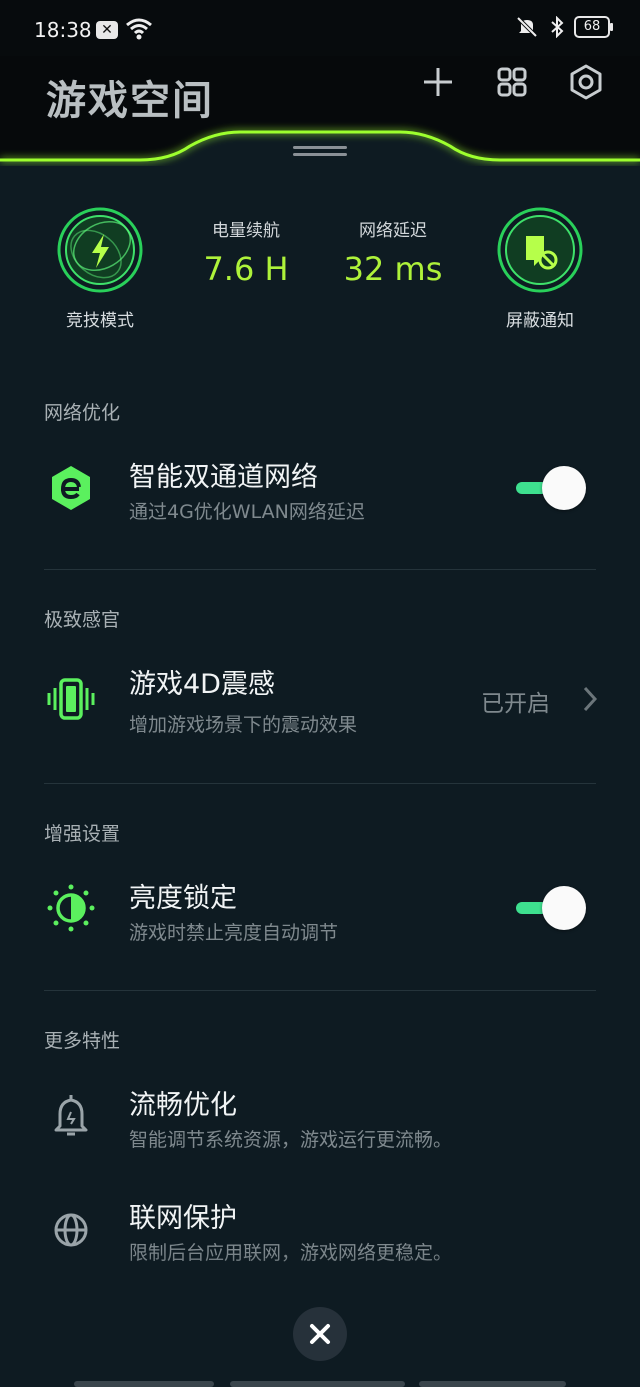 The width and height of the screenshot is (640, 1387). I want to click on dual-channel-network-title: 智能双通道网络, so click(223, 477).